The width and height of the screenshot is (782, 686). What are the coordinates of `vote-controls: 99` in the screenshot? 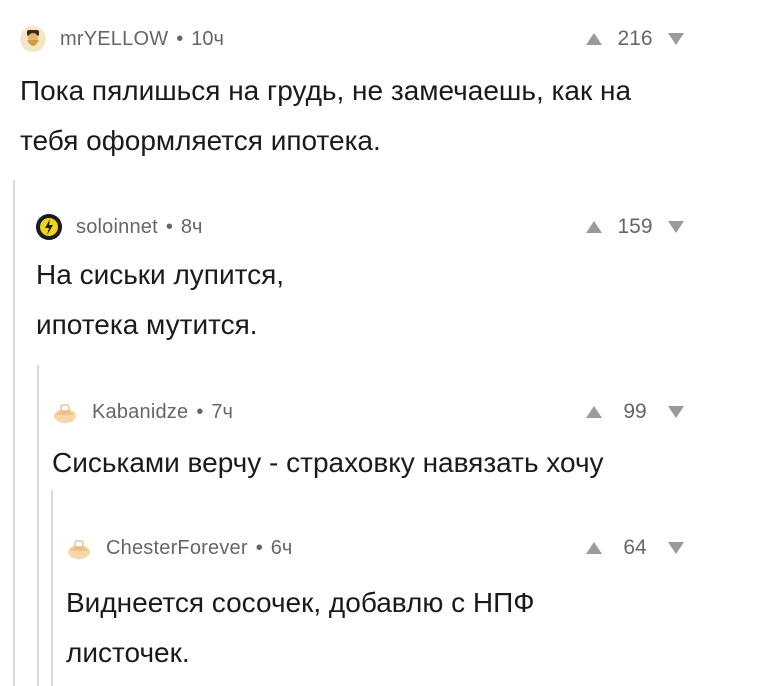 It's located at (635, 412).